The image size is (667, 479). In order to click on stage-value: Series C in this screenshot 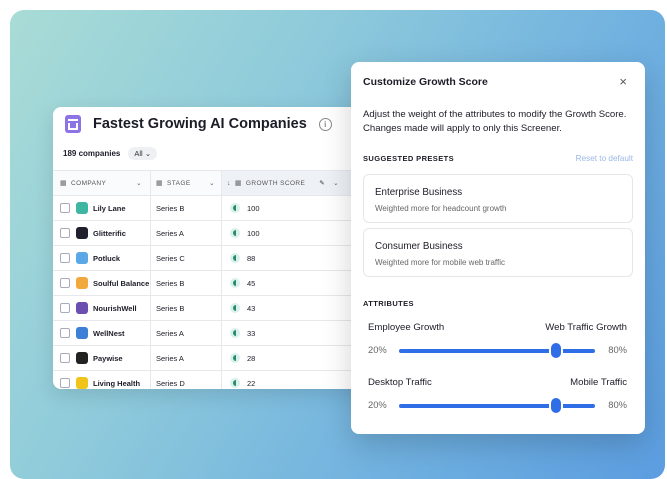, I will do `click(170, 258)`.